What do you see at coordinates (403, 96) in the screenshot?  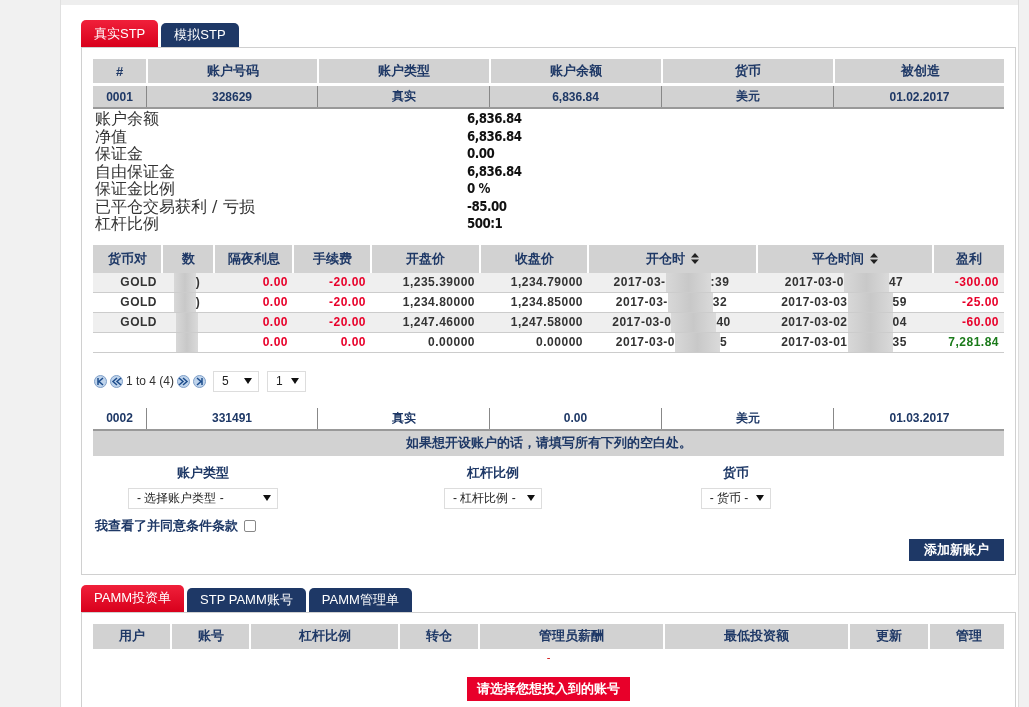 I see `table-cell: 真实` at bounding box center [403, 96].